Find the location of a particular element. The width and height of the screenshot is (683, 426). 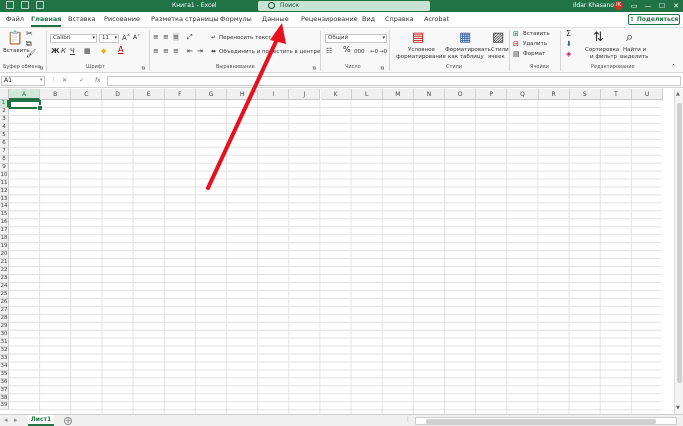

column-header: M is located at coordinates (398, 94).